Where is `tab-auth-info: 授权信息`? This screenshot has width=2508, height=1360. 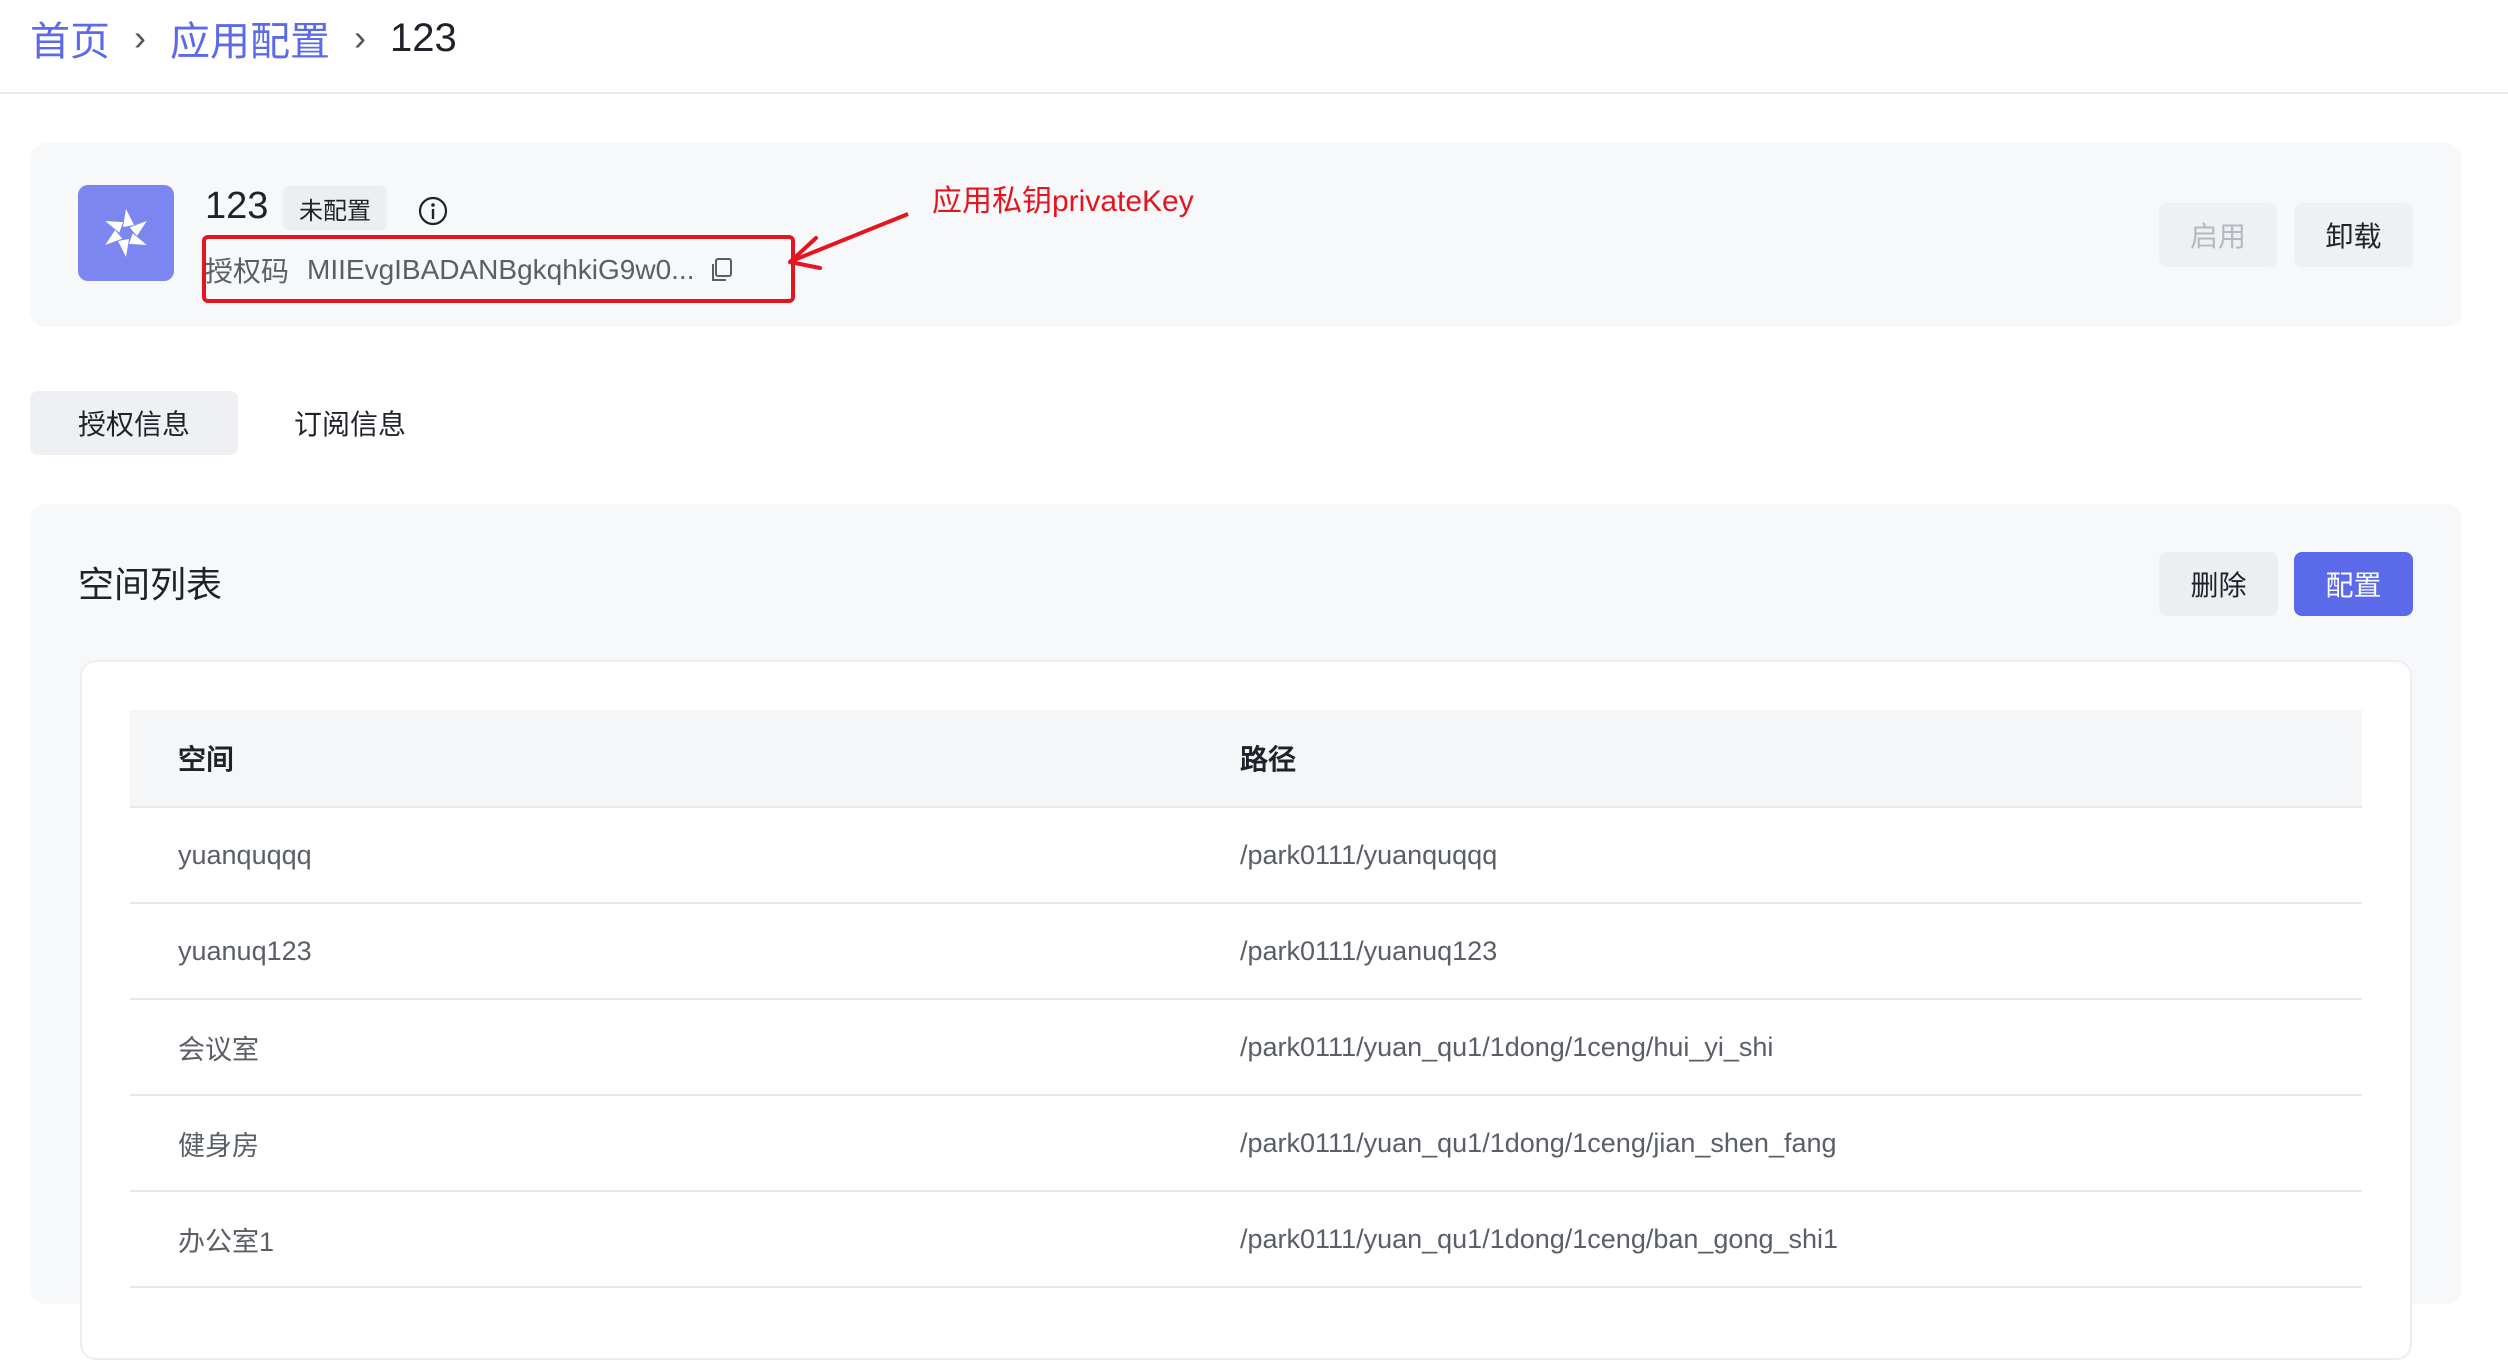
tab-auth-info: 授权信息 is located at coordinates (134, 423).